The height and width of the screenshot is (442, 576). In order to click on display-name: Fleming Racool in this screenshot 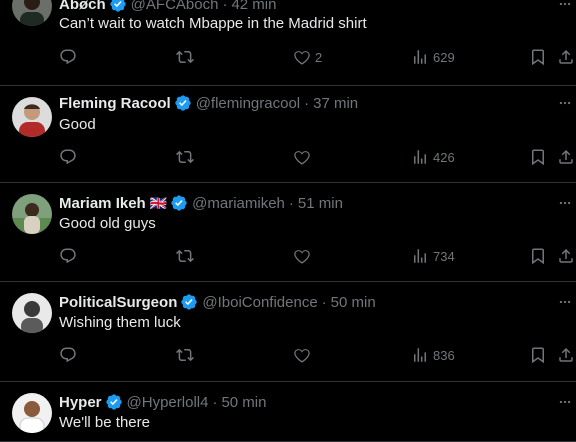, I will do `click(115, 103)`.